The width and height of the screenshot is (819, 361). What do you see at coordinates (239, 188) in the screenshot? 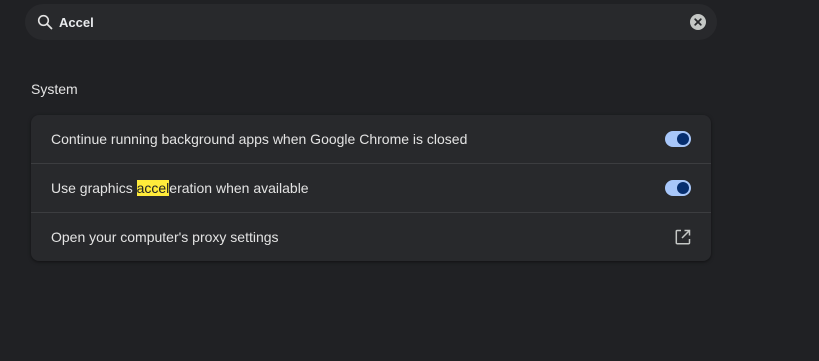
I see `label-text-after: eration when available` at bounding box center [239, 188].